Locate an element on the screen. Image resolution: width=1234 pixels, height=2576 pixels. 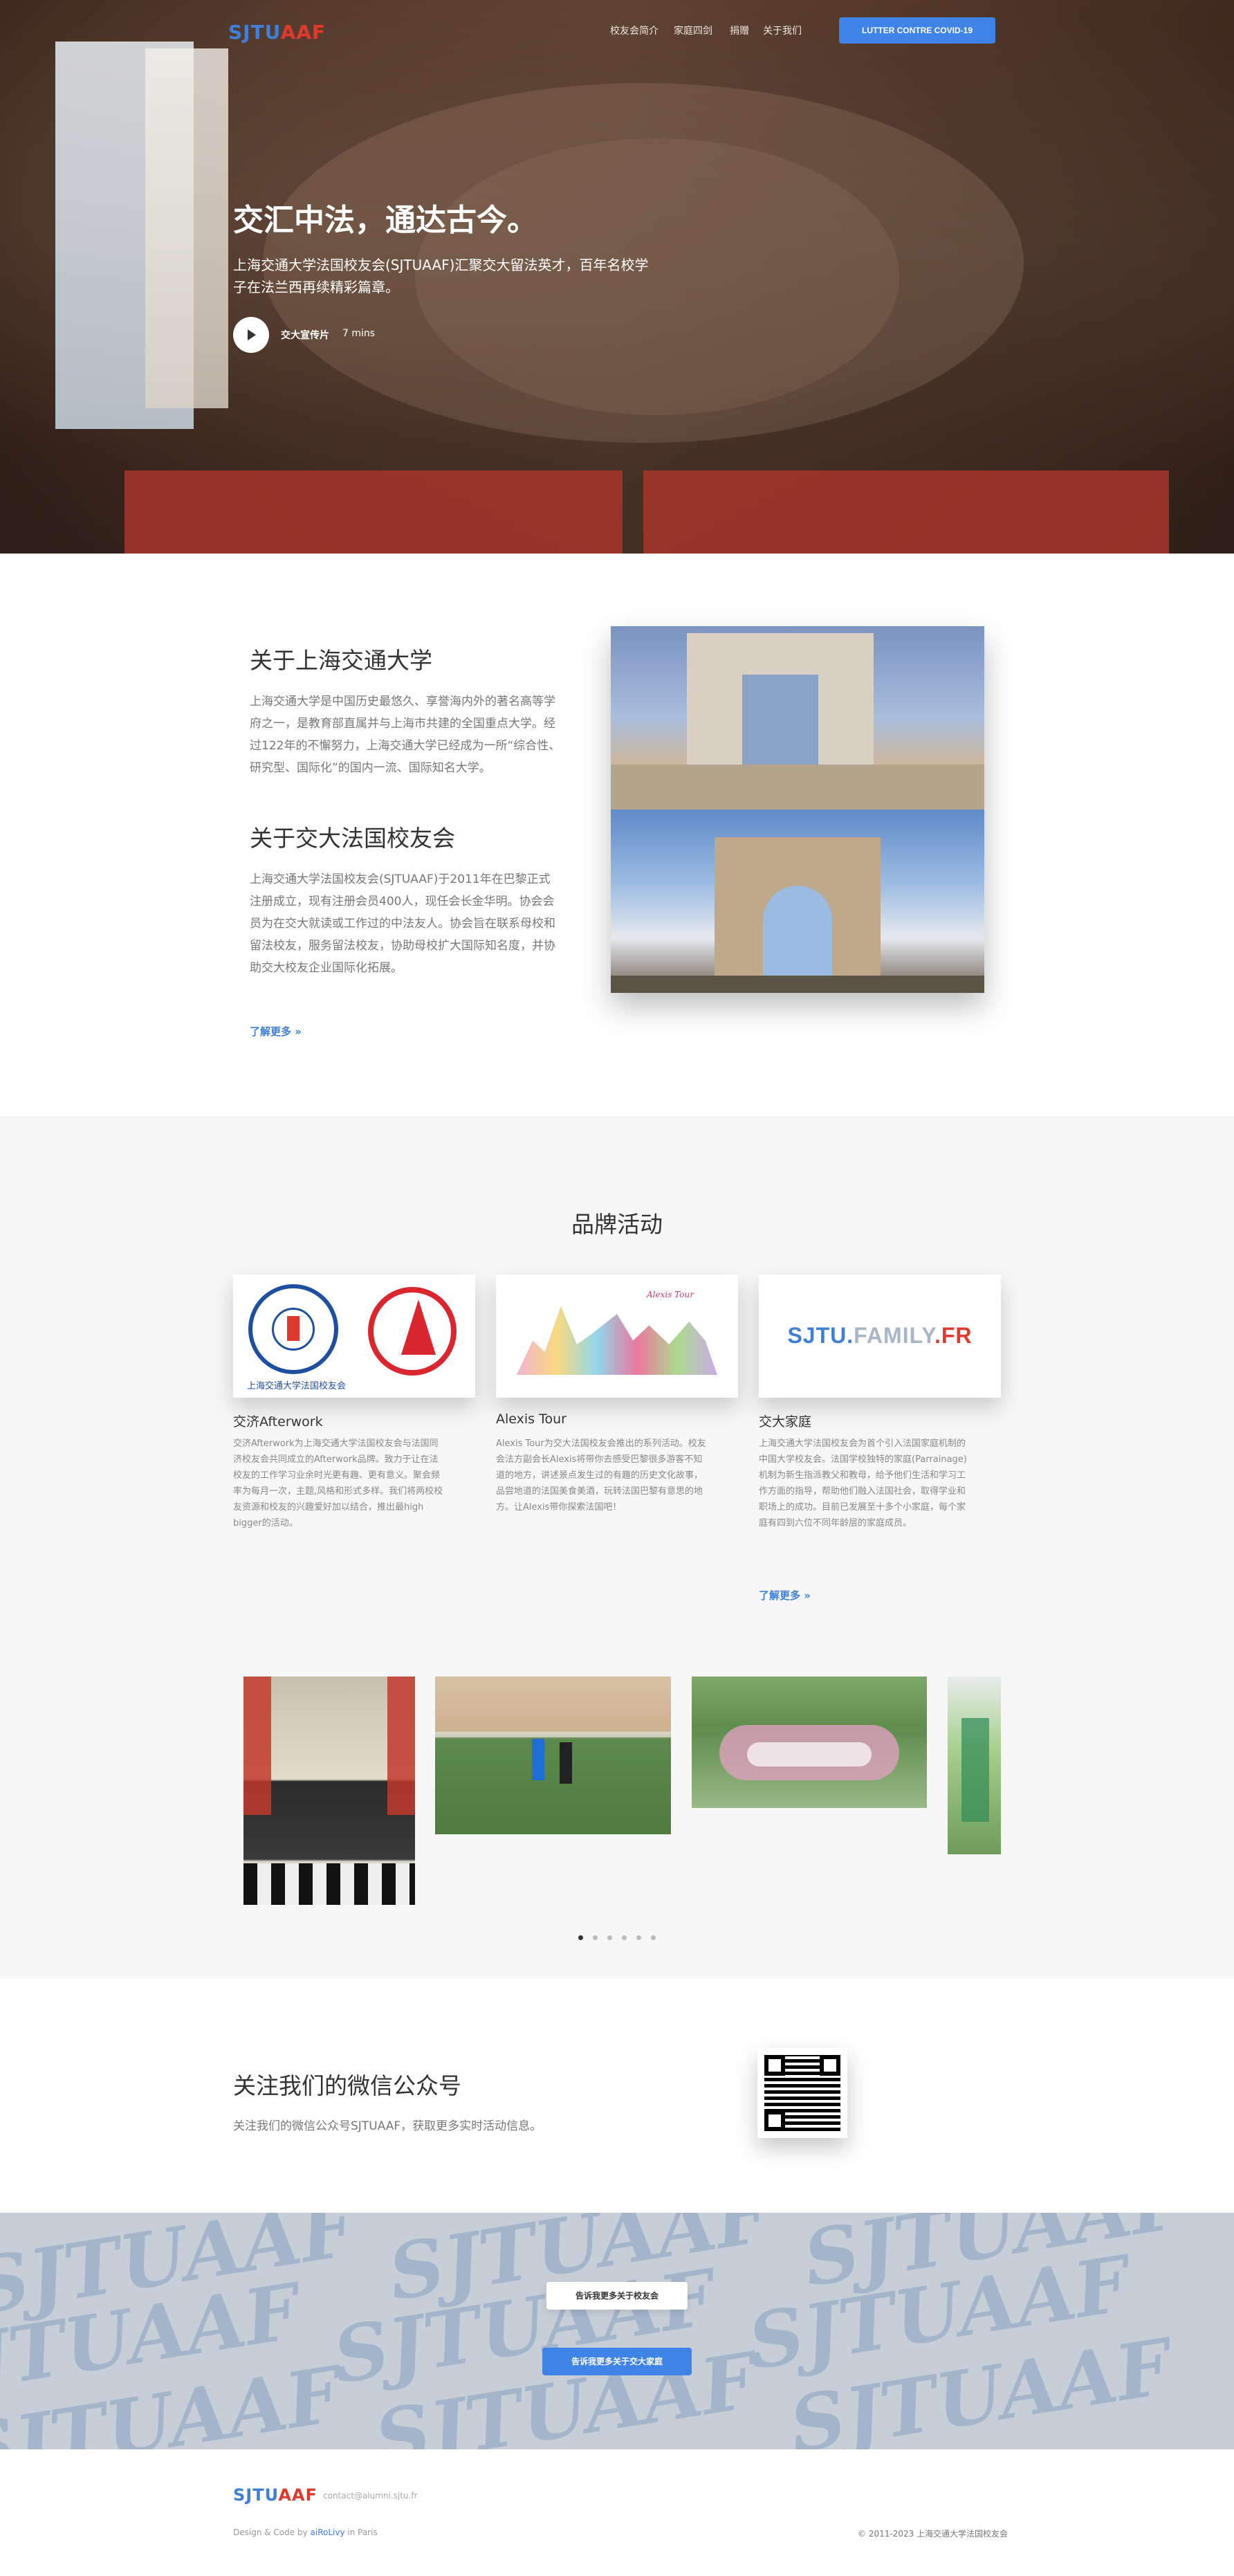
afterwork-title: 交济Afterwork is located at coordinates (278, 1422).